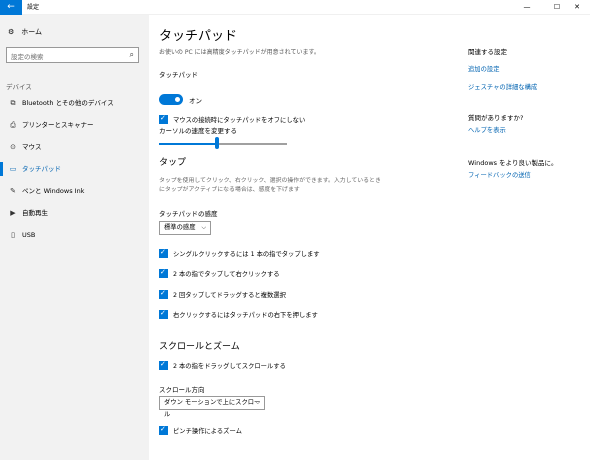 The image size is (590, 460). Describe the element at coordinates (557, 7) in the screenshot. I see `maximize-icon: ☐` at that location.